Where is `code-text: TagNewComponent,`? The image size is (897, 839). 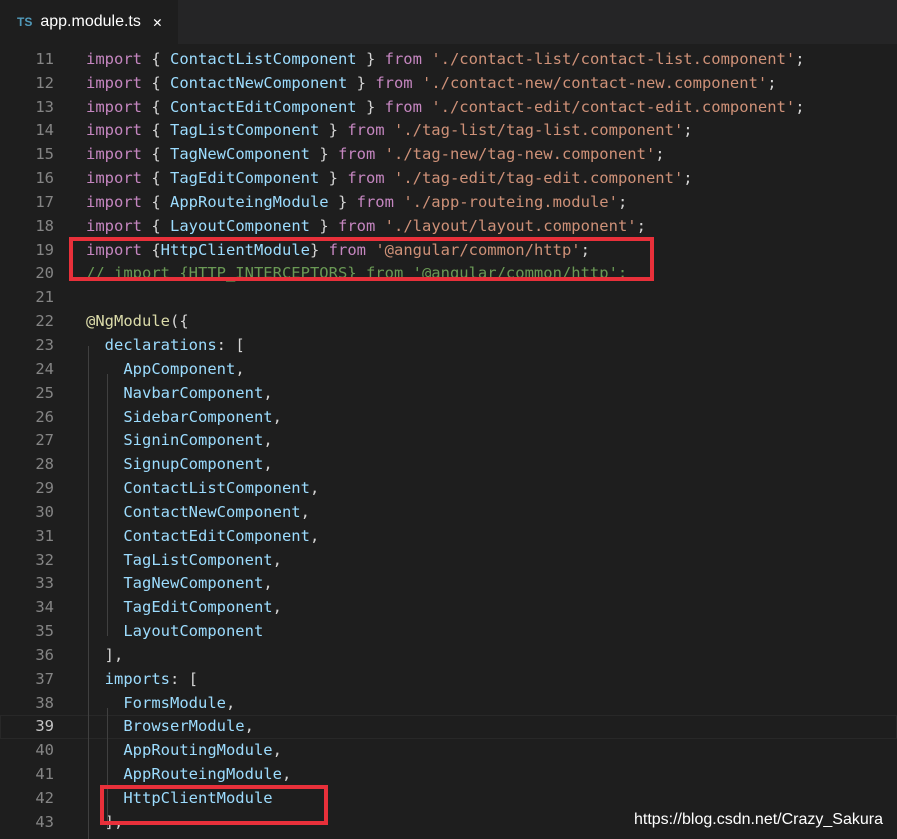 code-text: TagNewComponent, is located at coordinates (179, 584).